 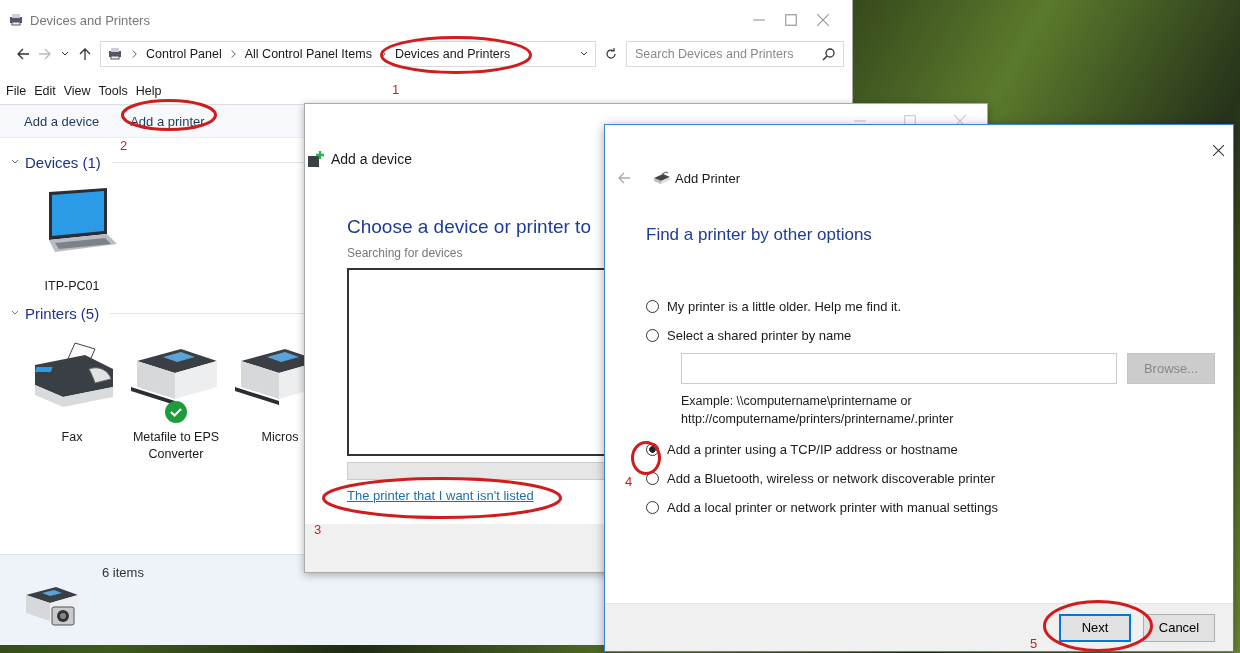 What do you see at coordinates (708, 178) in the screenshot?
I see `dialog-title: Add Printer` at bounding box center [708, 178].